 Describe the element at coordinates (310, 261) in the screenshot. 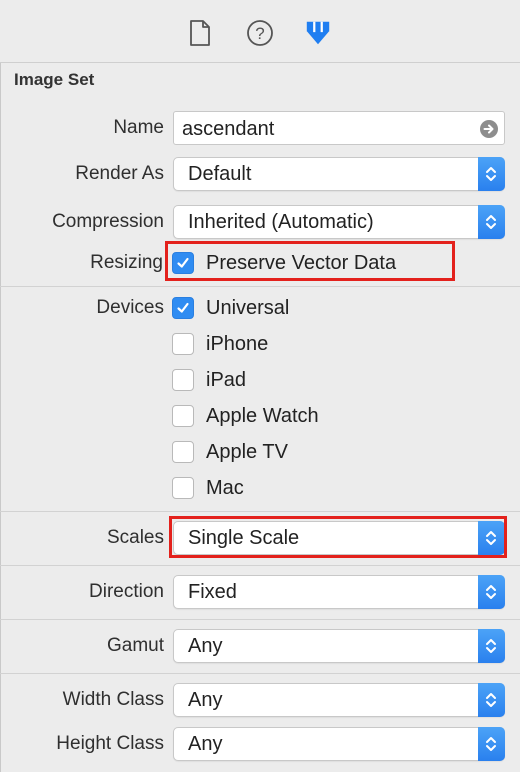

I see `highlight-box-resizing` at that location.